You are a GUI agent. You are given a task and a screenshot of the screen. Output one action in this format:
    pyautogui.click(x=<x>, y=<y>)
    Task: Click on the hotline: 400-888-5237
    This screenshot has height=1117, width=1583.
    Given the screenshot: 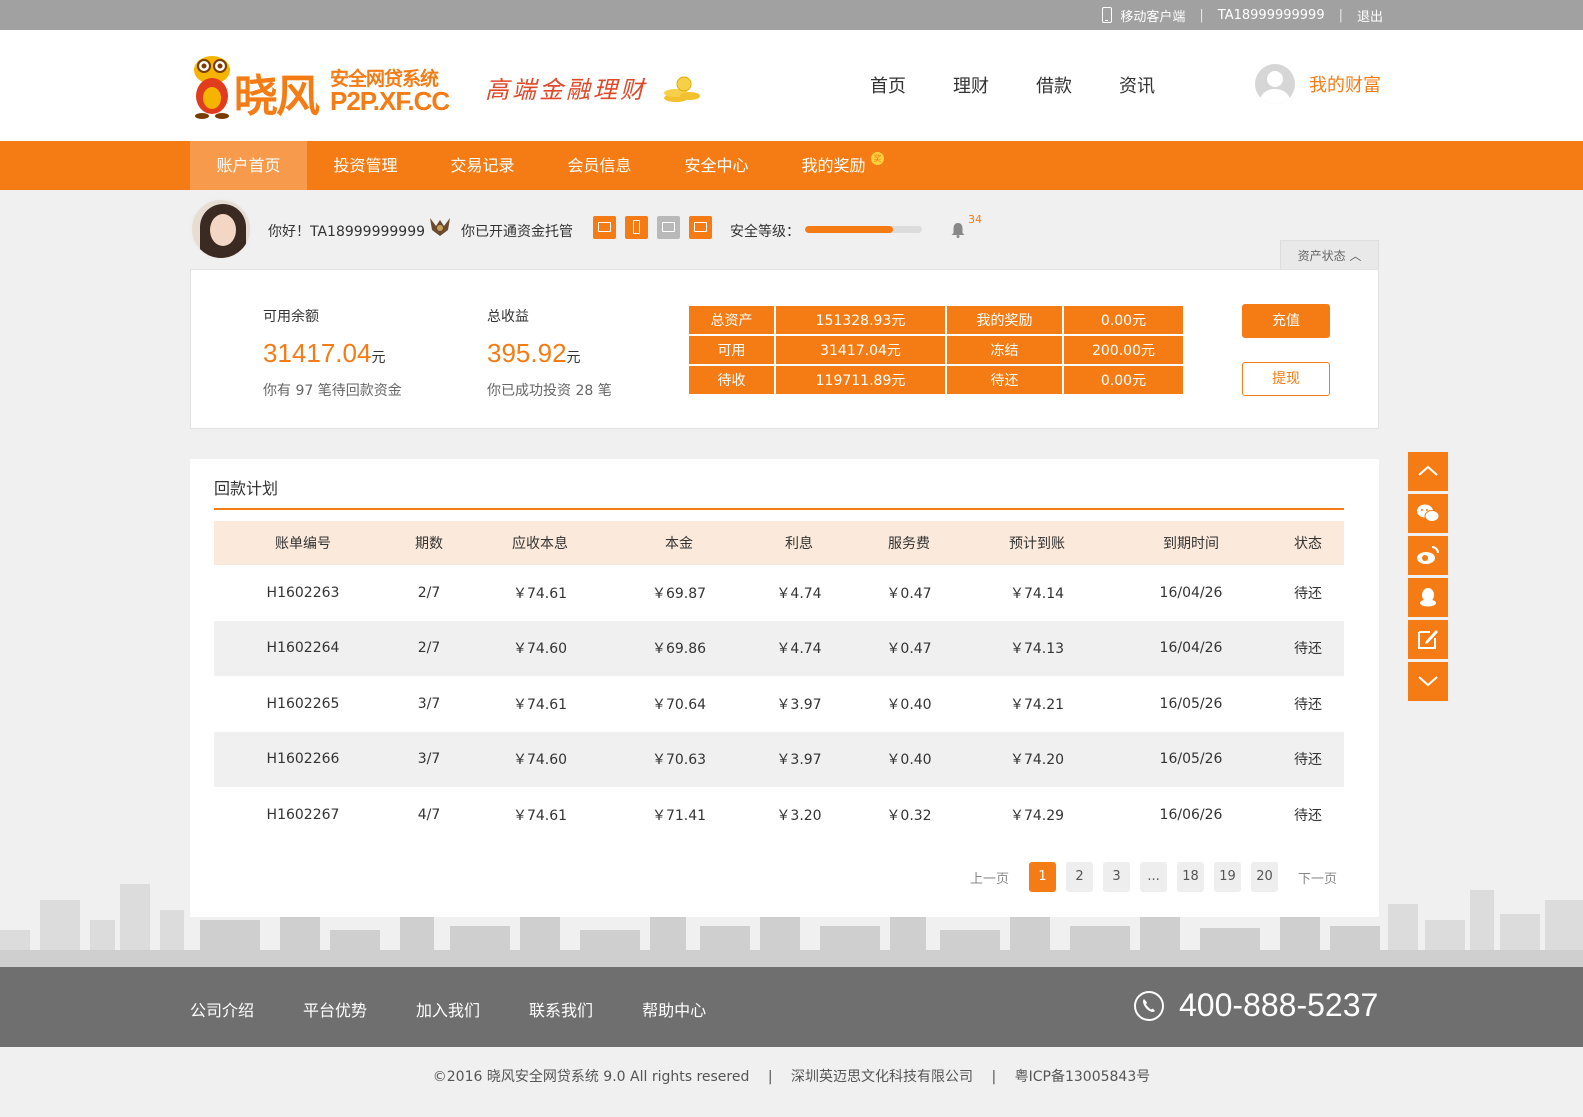 What is the action you would take?
    pyautogui.click(x=1256, y=1005)
    